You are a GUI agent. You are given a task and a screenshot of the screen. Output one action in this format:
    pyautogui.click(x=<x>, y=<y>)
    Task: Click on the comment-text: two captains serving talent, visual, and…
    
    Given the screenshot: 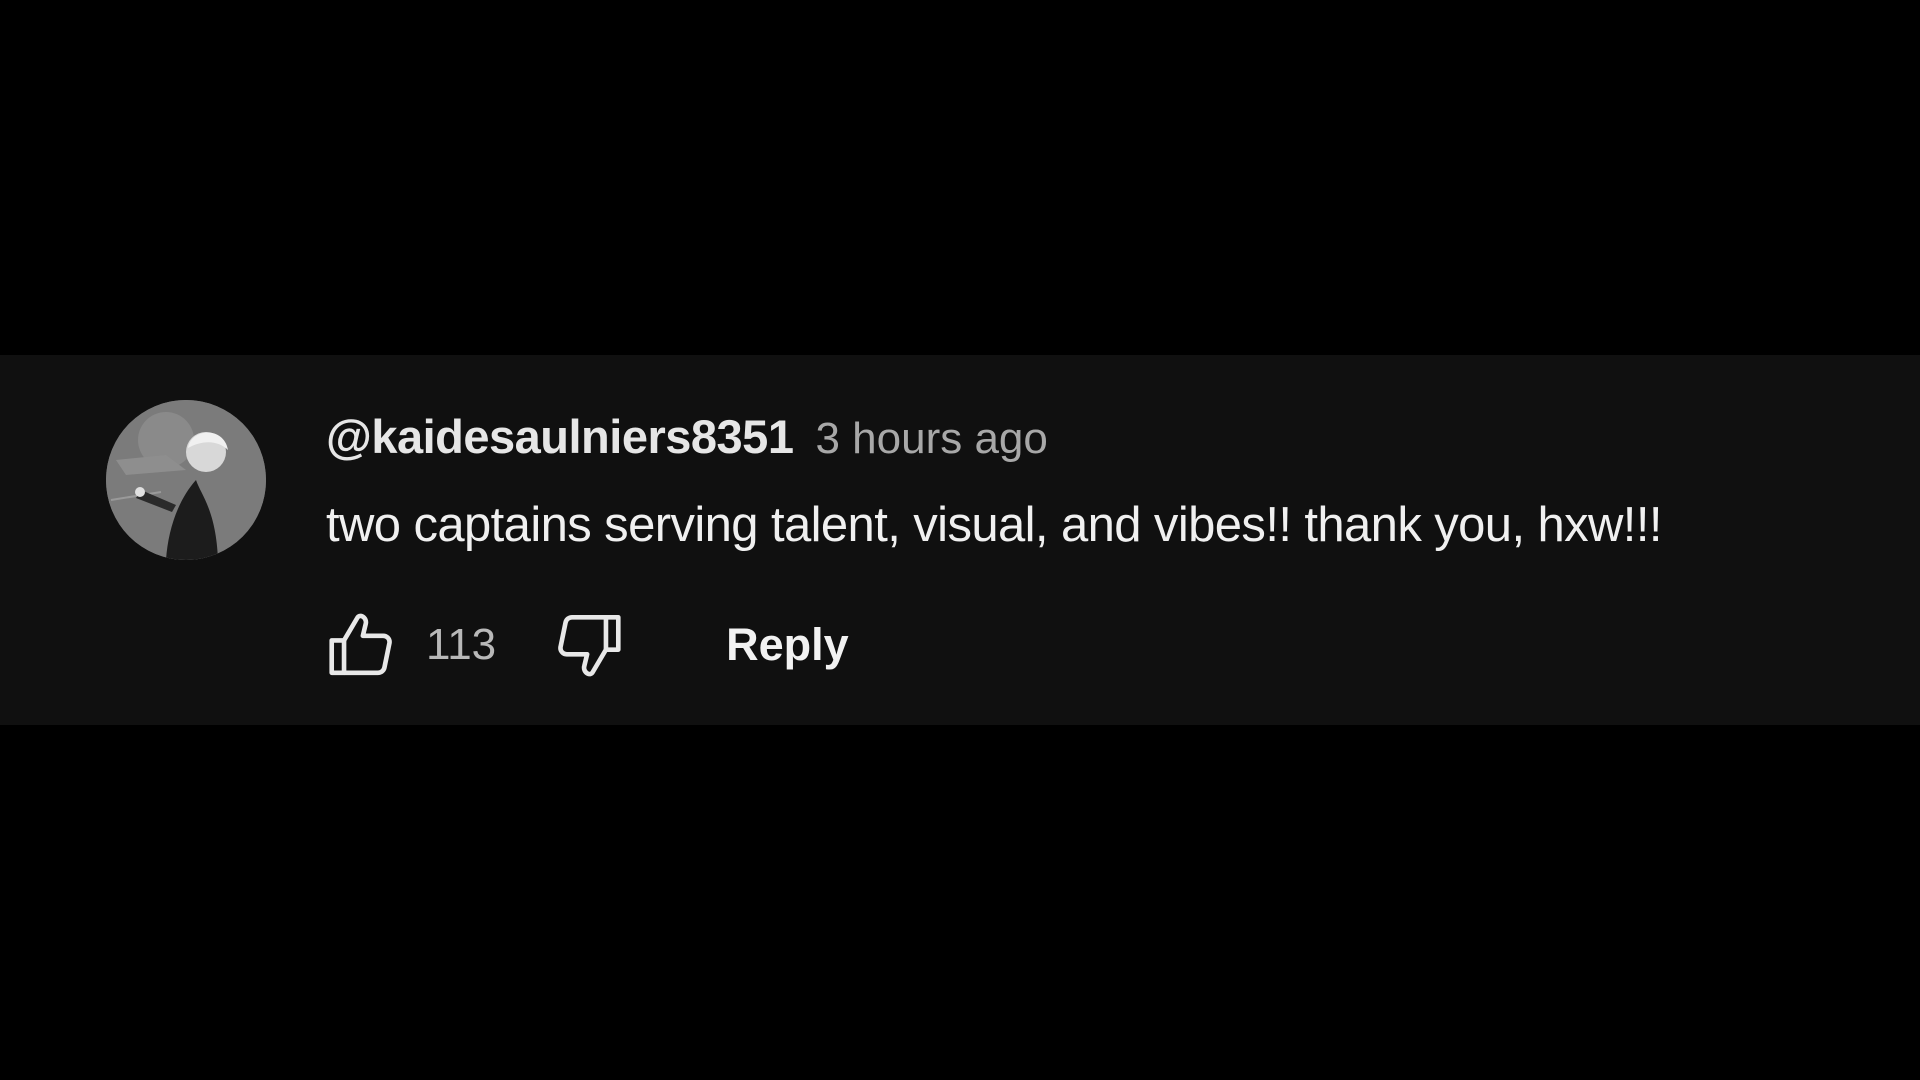 What is the action you would take?
    pyautogui.click(x=994, y=525)
    